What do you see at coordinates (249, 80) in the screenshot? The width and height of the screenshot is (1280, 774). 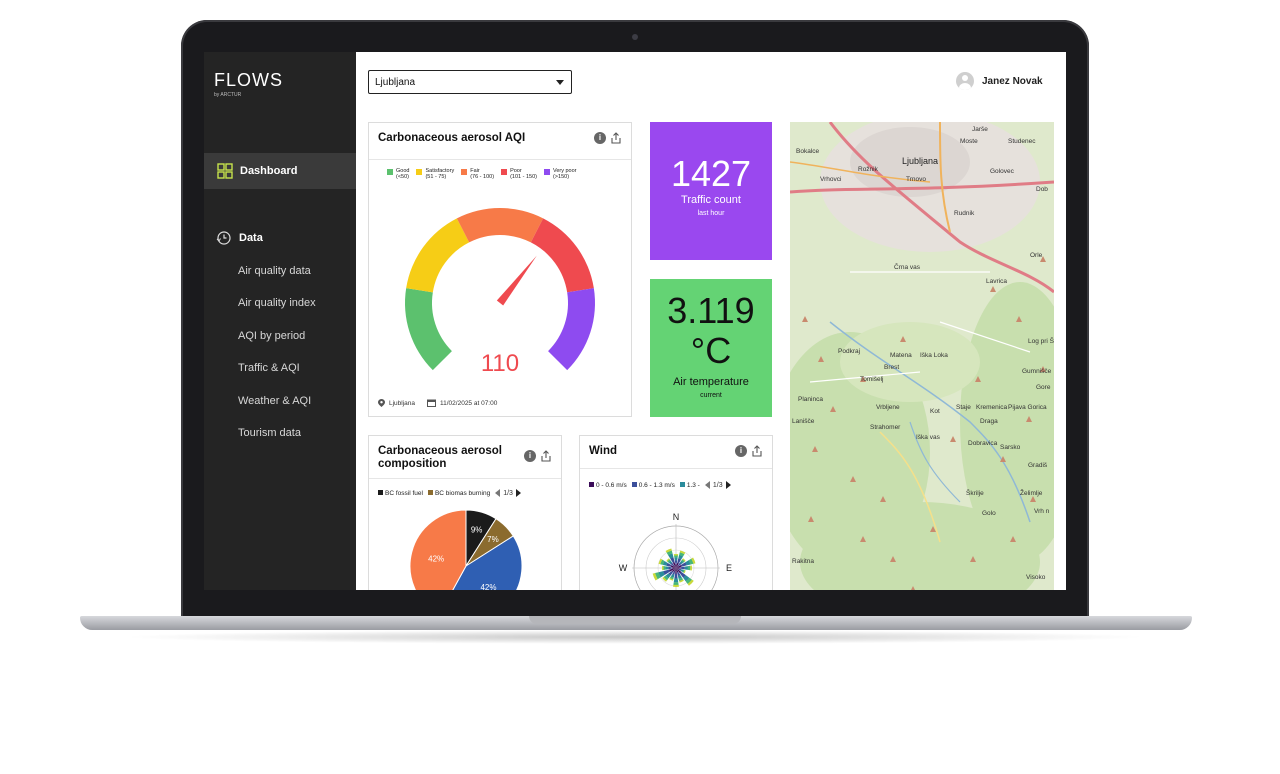 I see `brand-name: FLOWS` at bounding box center [249, 80].